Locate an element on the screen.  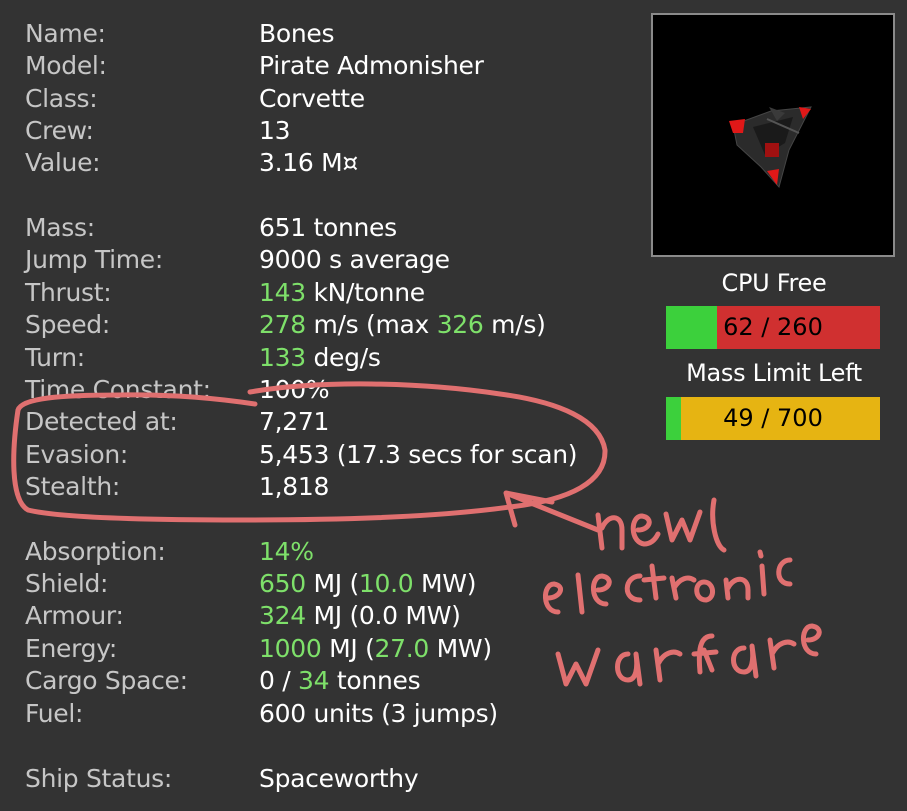
ship-crew-value: 13 is located at coordinates (275, 130).